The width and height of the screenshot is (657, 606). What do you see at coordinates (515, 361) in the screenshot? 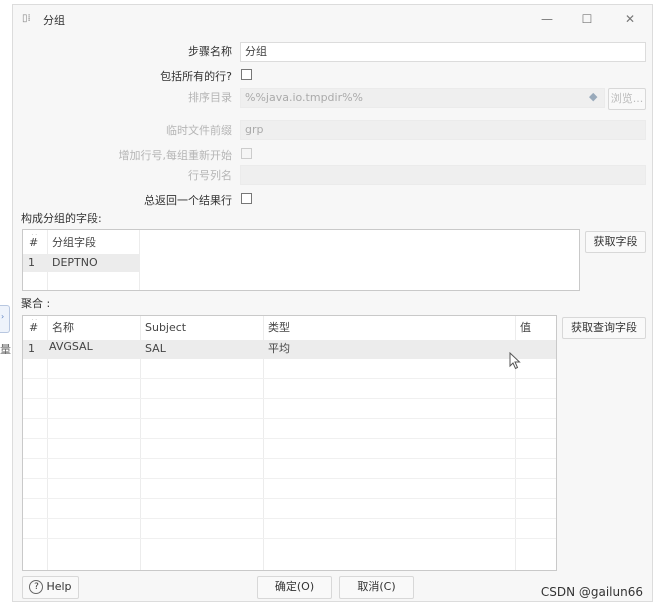
I see `mouse-cursor-icon` at bounding box center [515, 361].